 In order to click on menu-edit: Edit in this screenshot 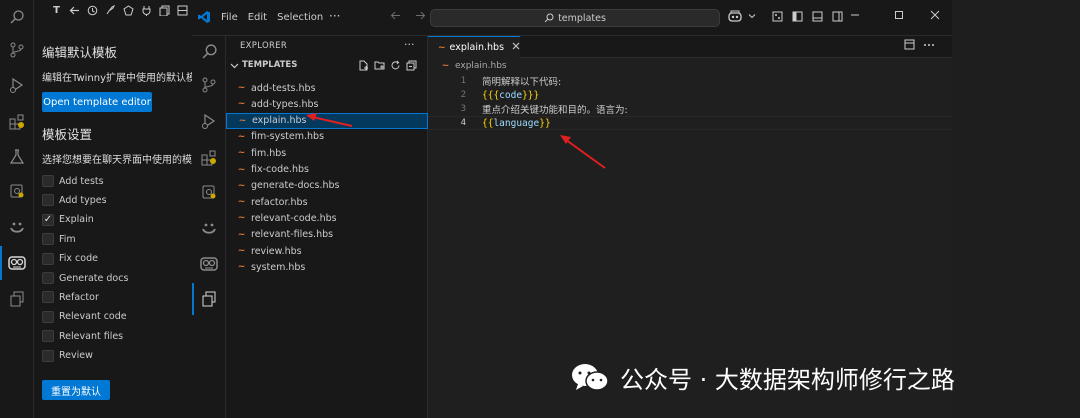, I will do `click(257, 17)`.